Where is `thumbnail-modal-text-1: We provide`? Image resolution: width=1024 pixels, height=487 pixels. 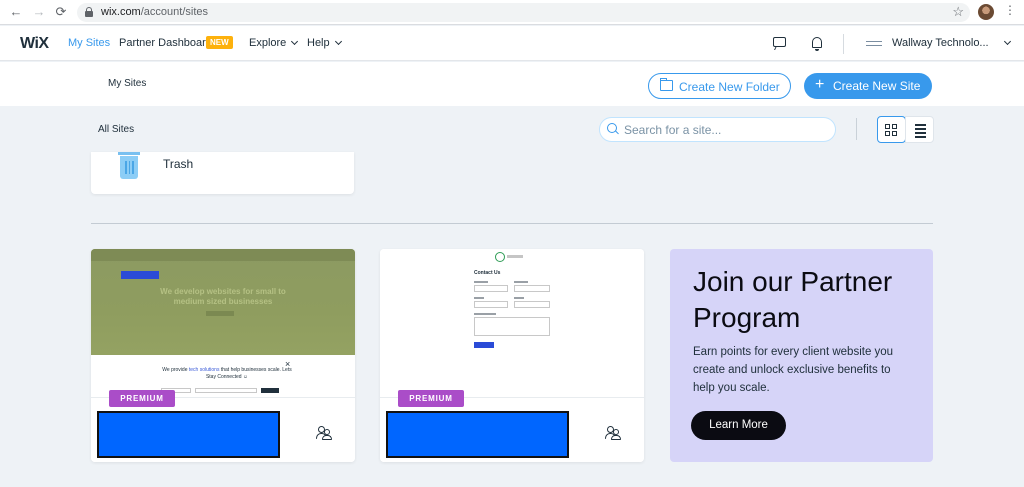
thumbnail-modal-text-1: We provide is located at coordinates (175, 370).